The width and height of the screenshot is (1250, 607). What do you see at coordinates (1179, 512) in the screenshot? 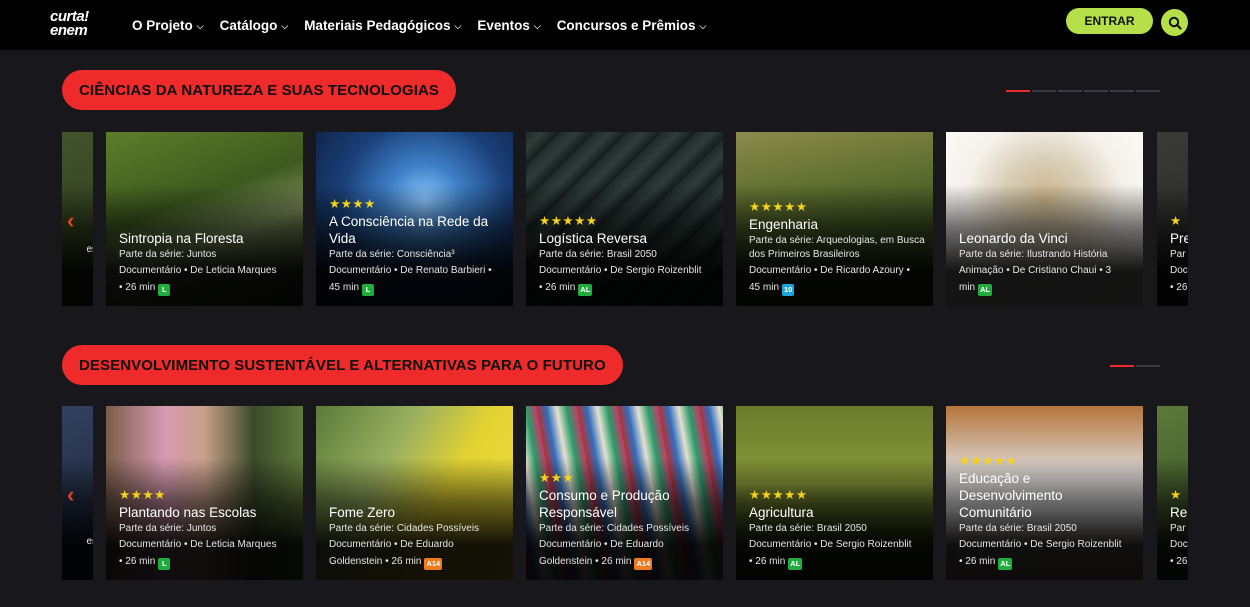
I see `card-title: Re` at bounding box center [1179, 512].